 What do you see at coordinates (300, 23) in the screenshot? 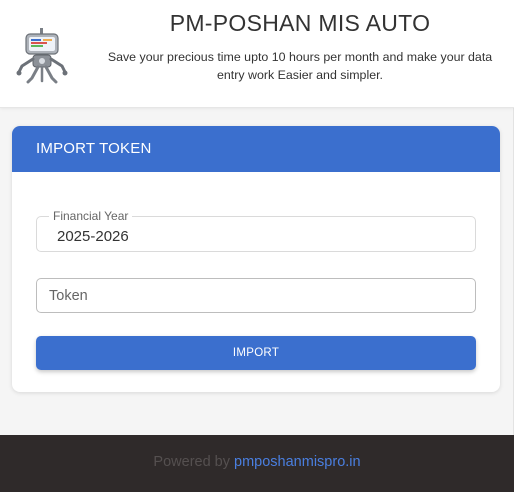
I see `app-title: PM-POSHAN MIS AUTO` at bounding box center [300, 23].